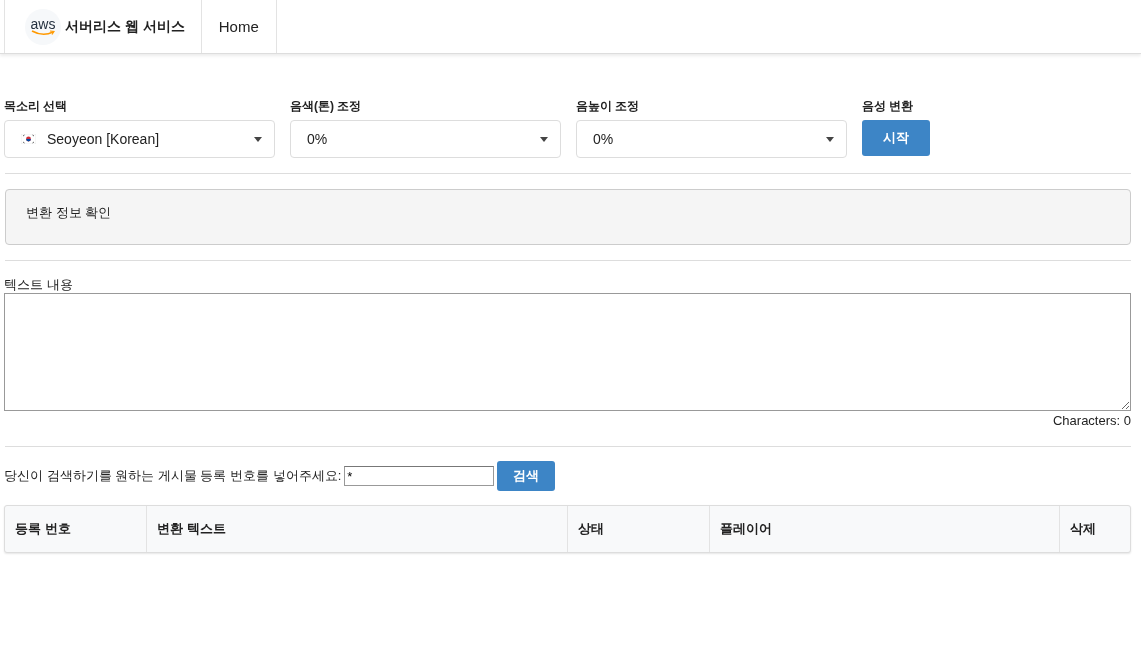 Image resolution: width=1141 pixels, height=660 pixels. I want to click on field-label: 목소리 선택, so click(36, 106).